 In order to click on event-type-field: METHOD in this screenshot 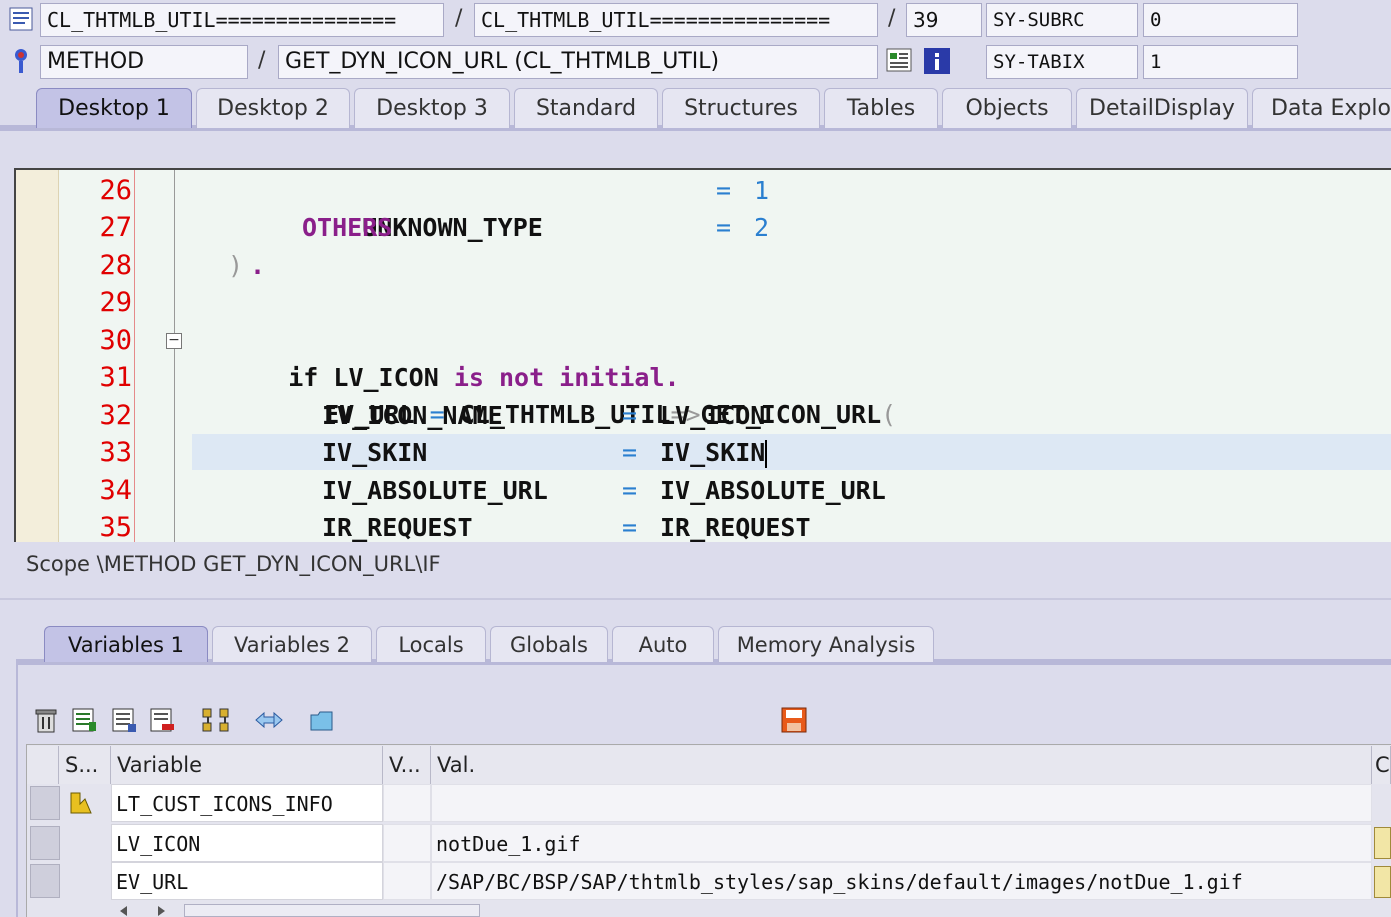, I will do `click(144, 62)`.